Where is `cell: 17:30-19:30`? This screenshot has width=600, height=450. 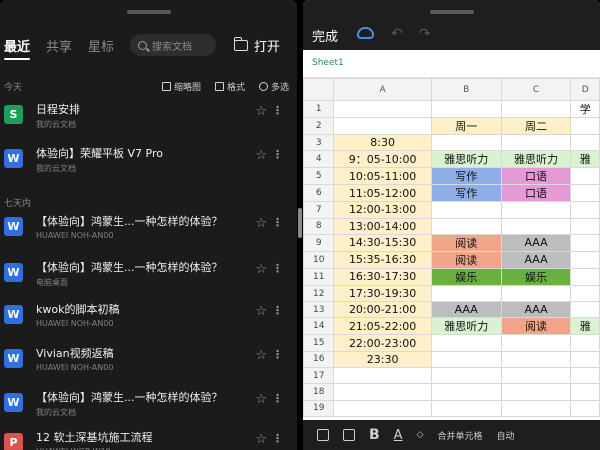 cell: 17:30-19:30 is located at coordinates (382, 293).